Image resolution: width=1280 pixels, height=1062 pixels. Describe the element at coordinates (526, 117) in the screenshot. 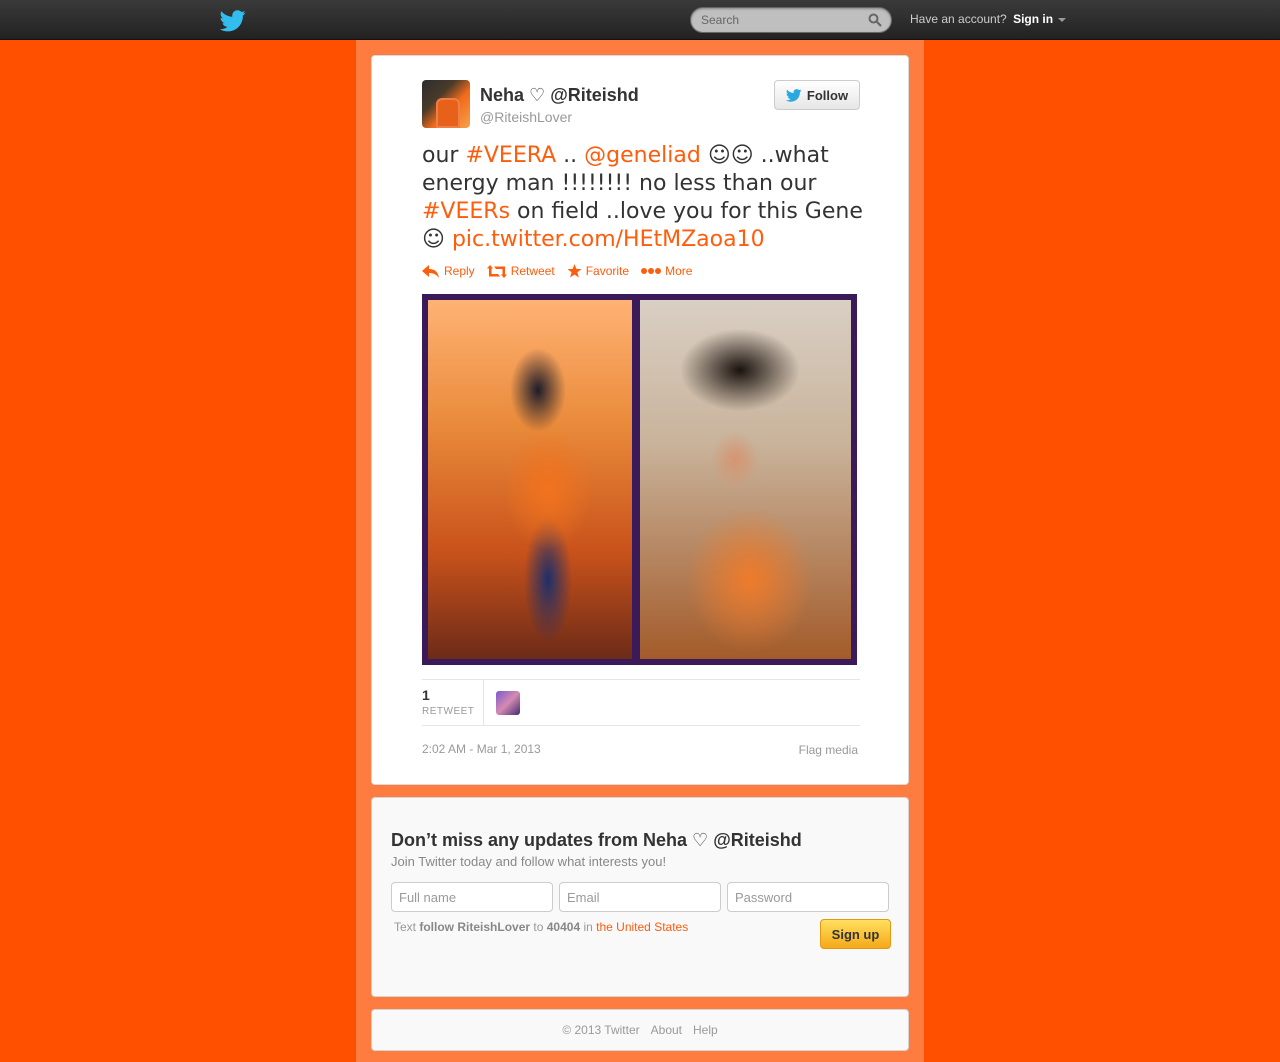

I see `user-handle: @RiteishLover` at that location.